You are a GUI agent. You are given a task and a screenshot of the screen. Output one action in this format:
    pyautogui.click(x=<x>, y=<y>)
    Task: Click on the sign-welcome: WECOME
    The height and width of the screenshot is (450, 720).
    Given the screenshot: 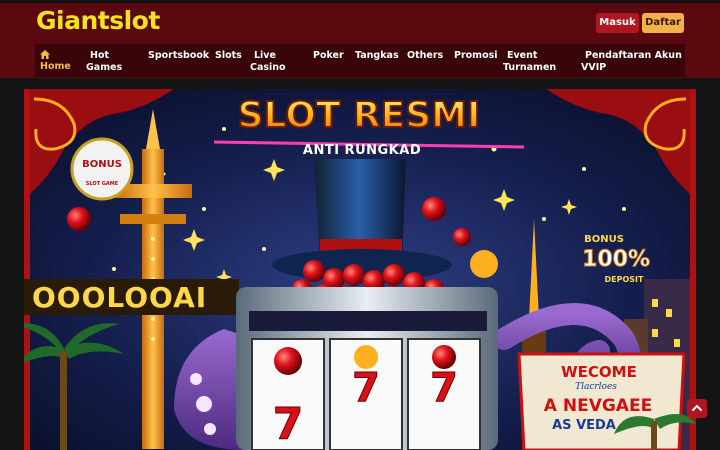 What is the action you would take?
    pyautogui.click(x=599, y=372)
    